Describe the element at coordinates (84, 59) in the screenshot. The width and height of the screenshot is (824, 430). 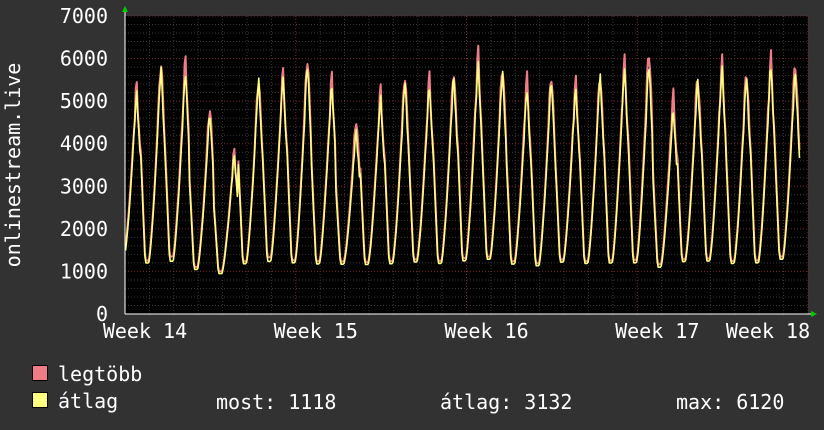
I see `y-tick-label: 6000` at that location.